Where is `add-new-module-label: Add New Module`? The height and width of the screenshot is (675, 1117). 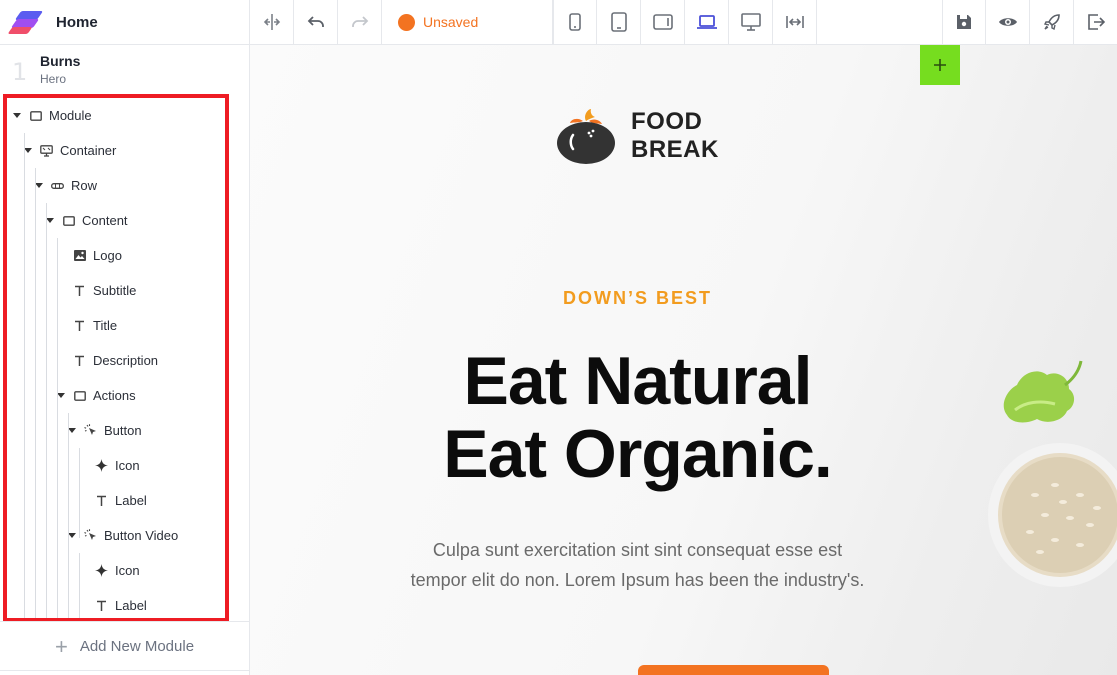
add-new-module-label: Add New Module is located at coordinates (137, 646).